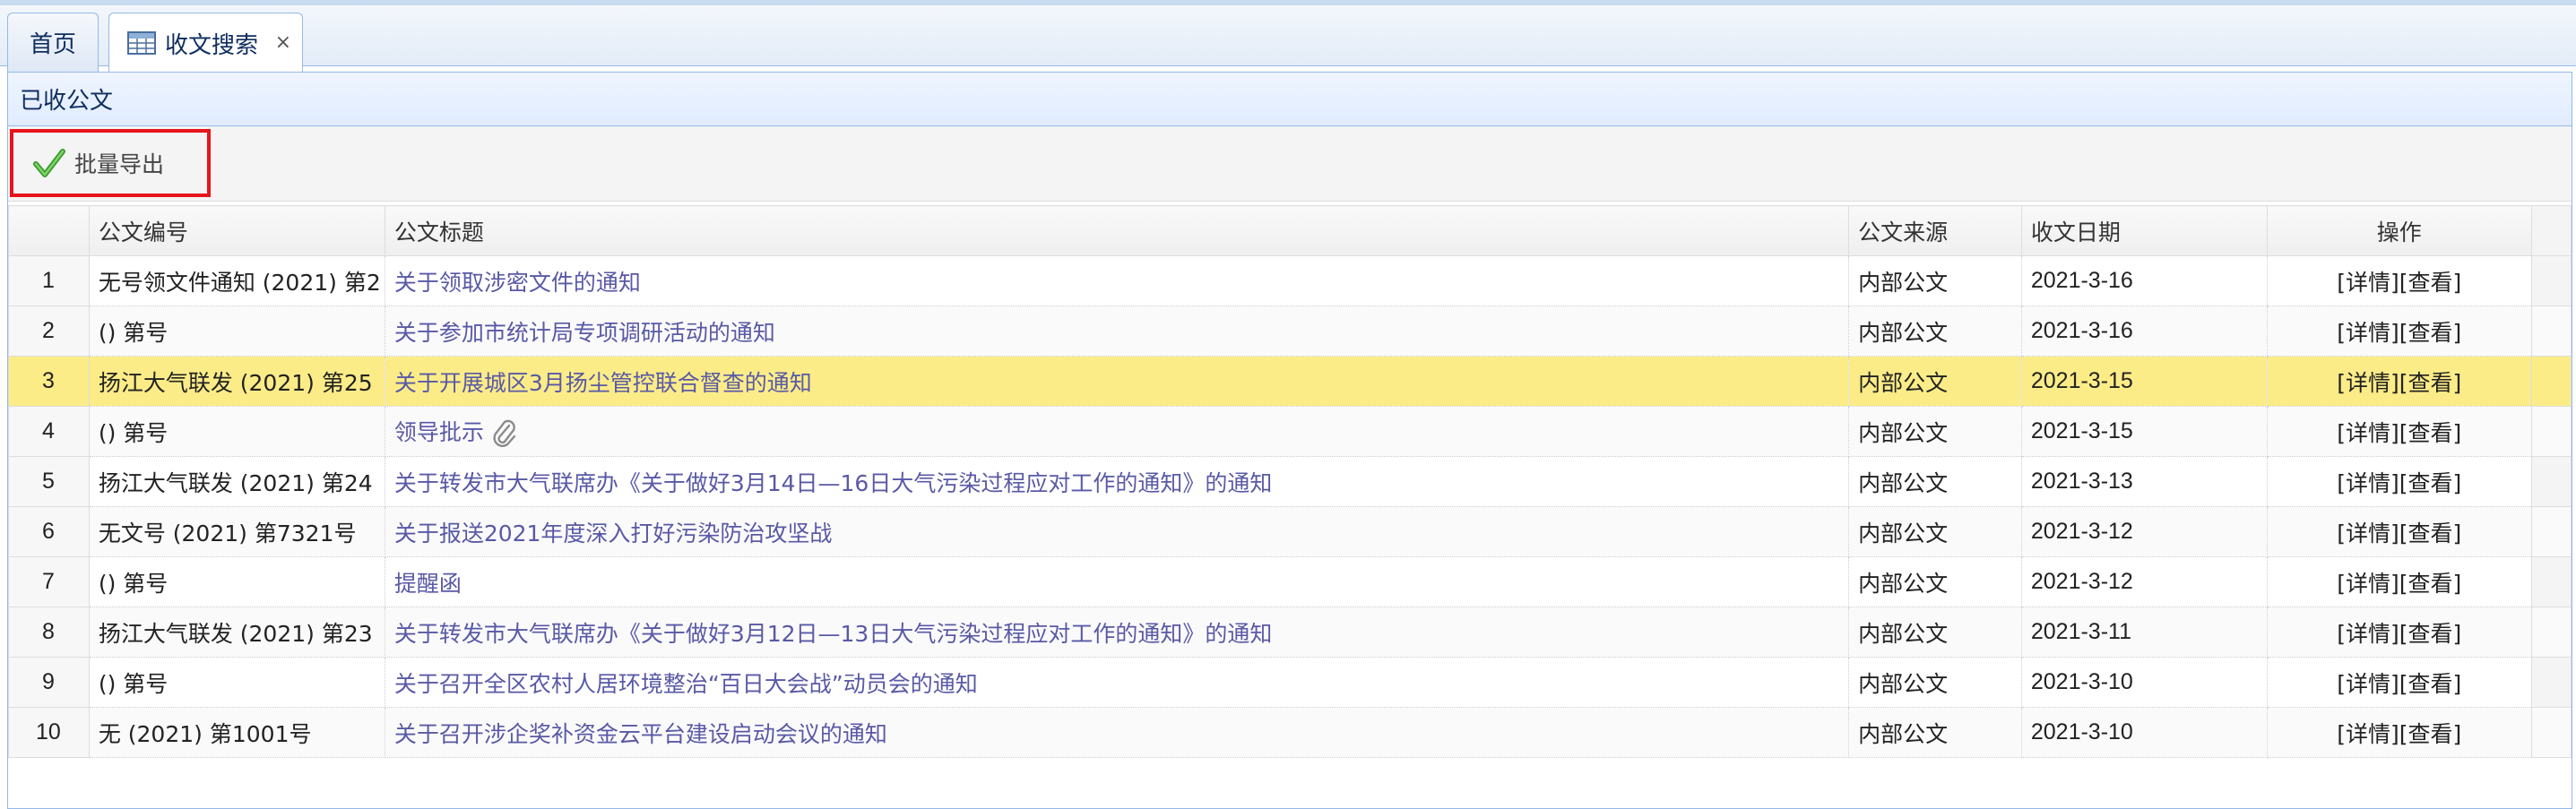 This screenshot has height=809, width=2576. I want to click on row-number: 10, so click(49, 732).